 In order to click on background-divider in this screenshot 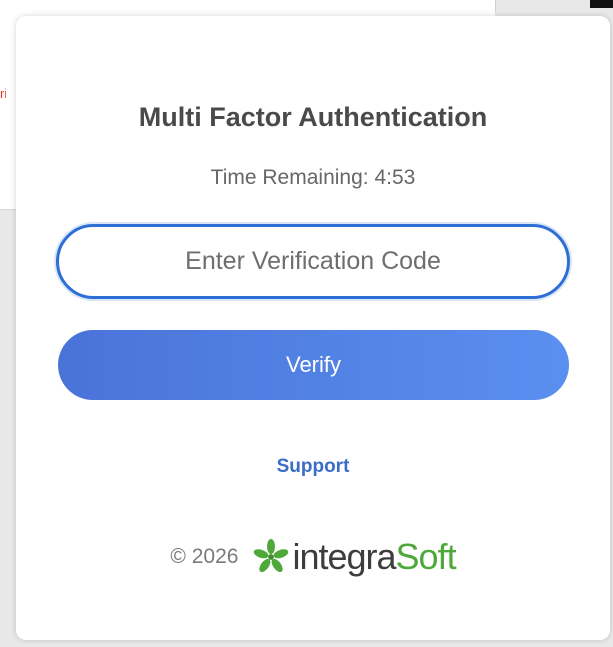, I will do `click(495, 6)`.